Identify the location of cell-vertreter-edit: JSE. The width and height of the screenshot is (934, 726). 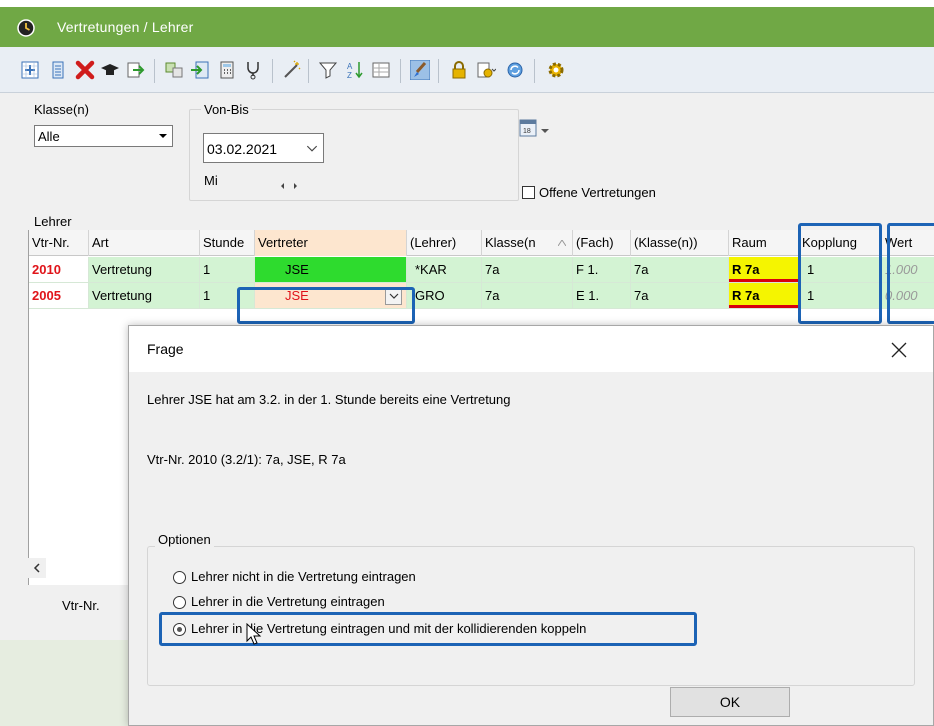
(331, 296).